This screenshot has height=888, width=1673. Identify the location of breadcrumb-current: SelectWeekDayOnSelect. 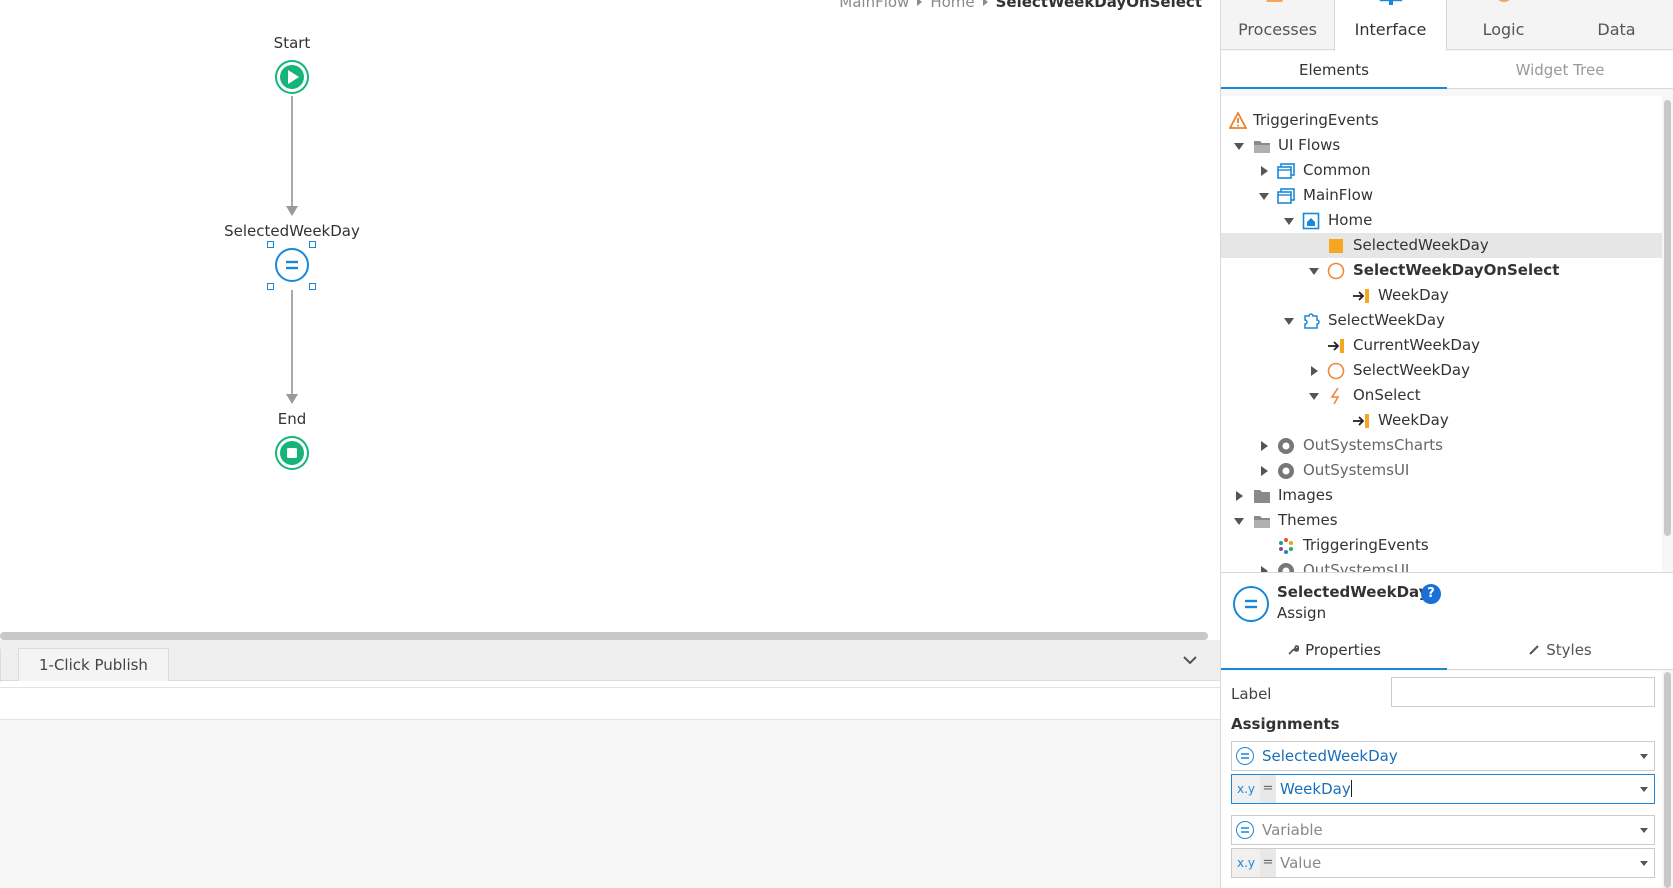
(1098, 5).